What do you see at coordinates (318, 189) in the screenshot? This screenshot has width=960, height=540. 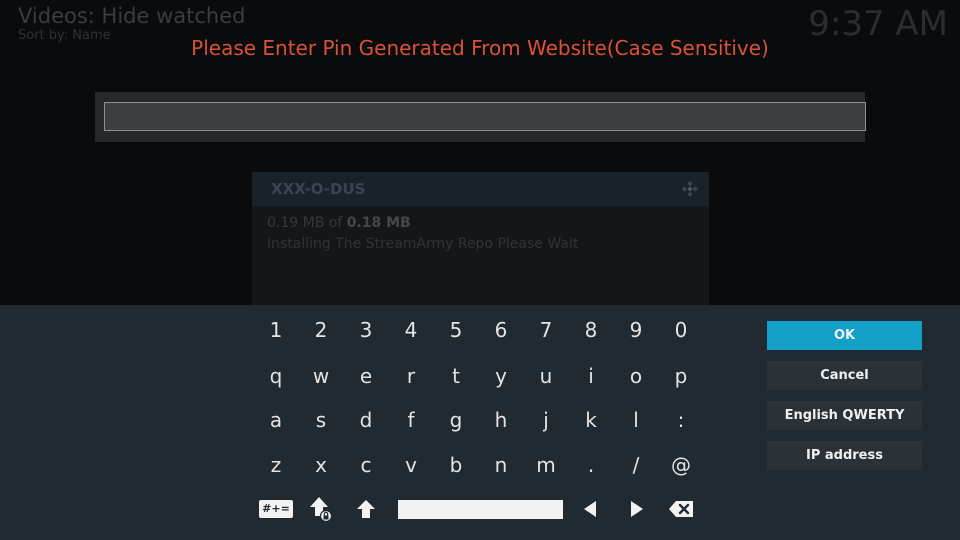 I see `background-dialog-title: XXX-O-DUS` at bounding box center [318, 189].